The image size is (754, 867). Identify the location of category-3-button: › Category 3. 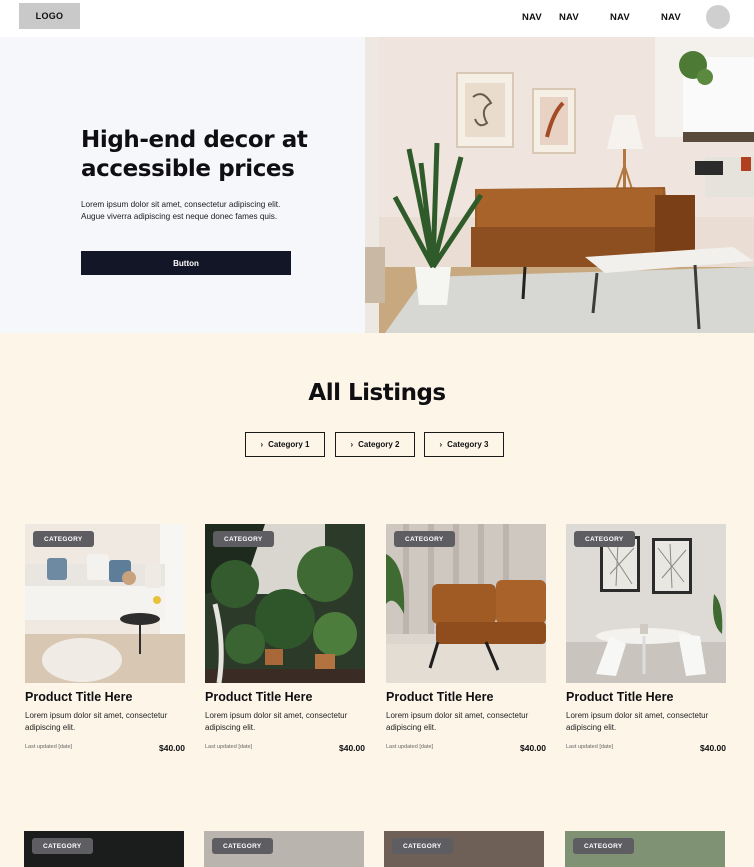
(464, 444).